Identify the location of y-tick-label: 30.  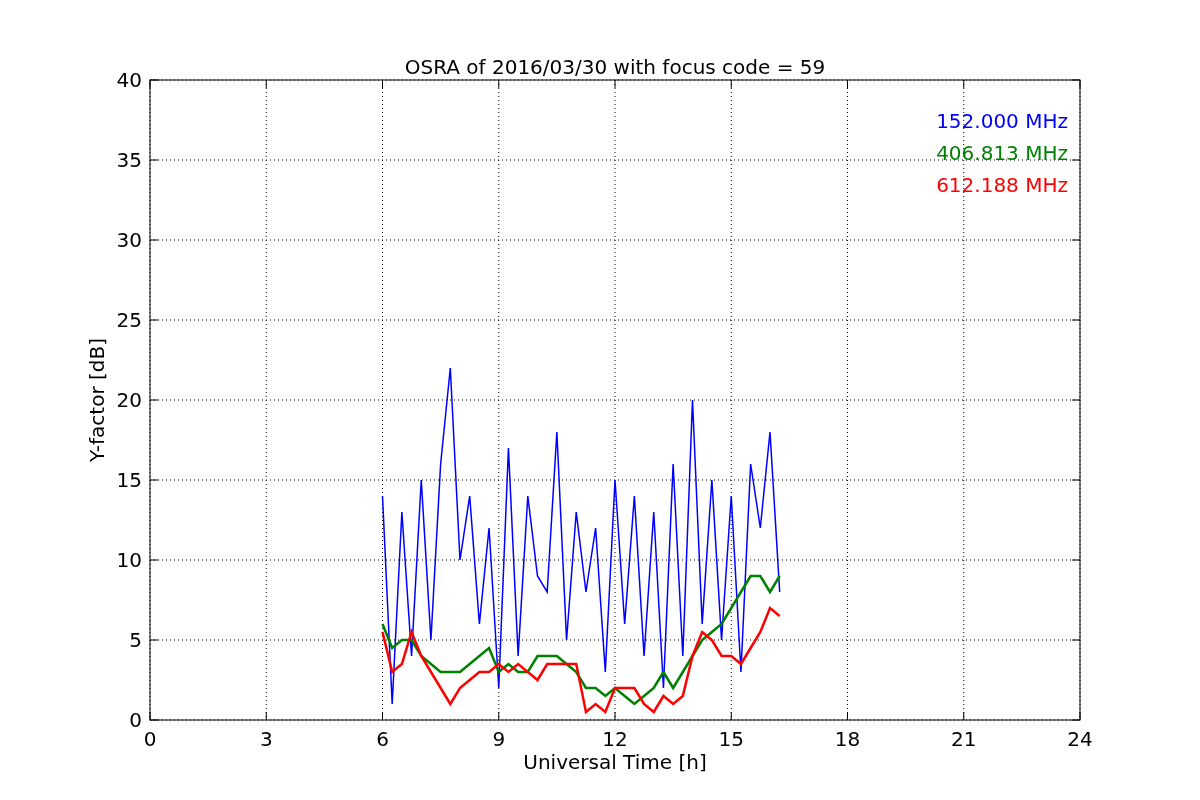
(129, 240).